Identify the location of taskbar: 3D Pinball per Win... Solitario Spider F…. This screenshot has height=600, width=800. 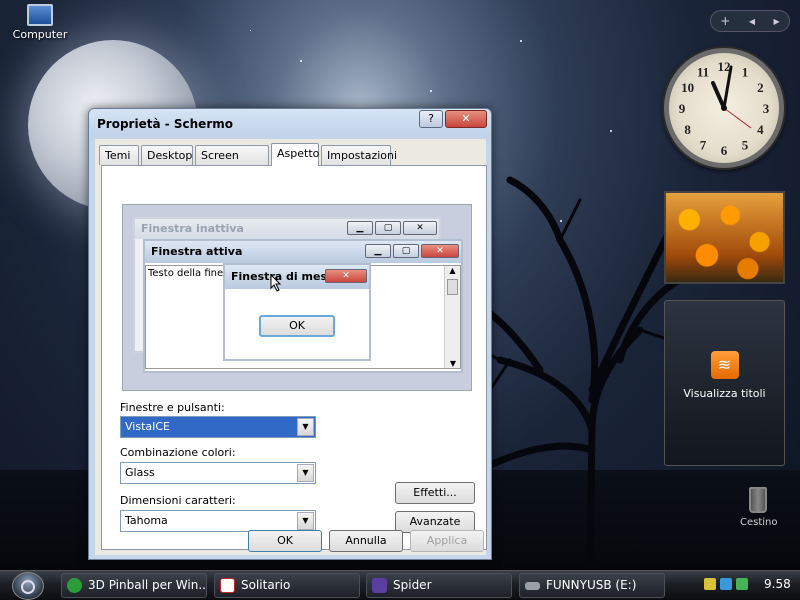
(400, 585).